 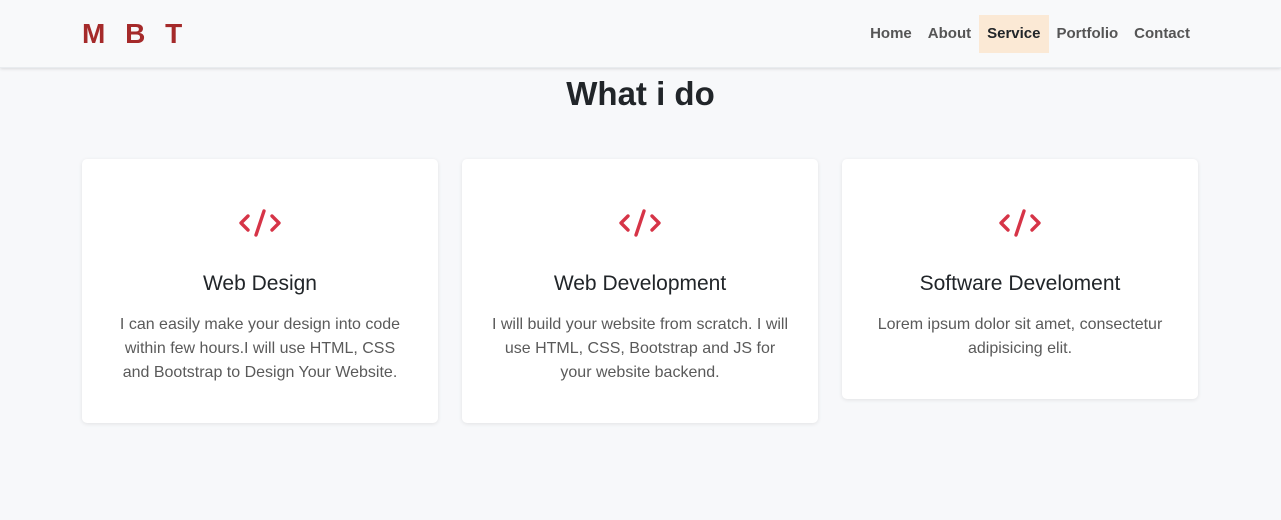 I want to click on nav-link-service: Service, so click(x=1014, y=34).